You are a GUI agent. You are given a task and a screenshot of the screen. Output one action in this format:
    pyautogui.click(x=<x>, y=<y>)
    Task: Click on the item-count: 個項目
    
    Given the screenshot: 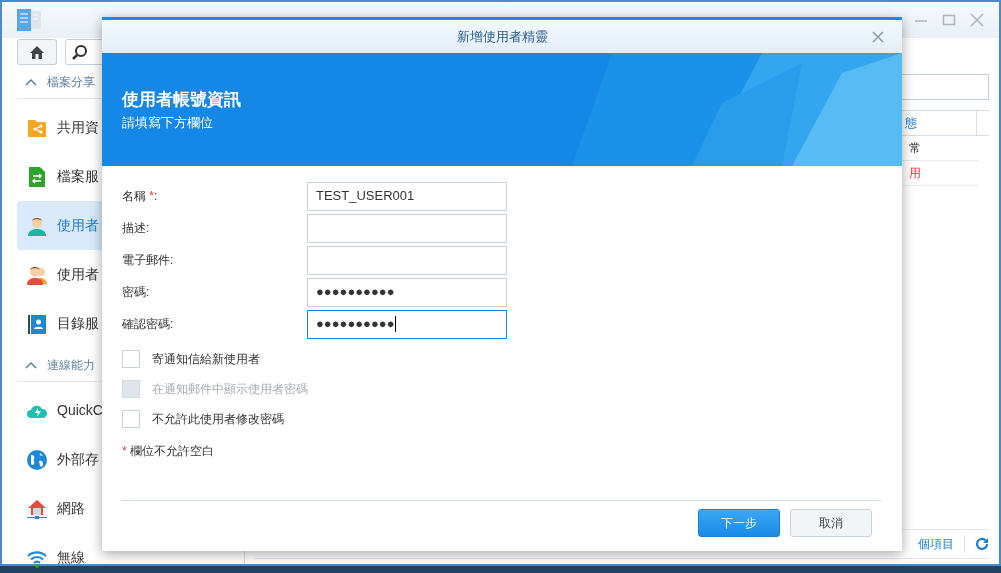 What is the action you would take?
    pyautogui.click(x=941, y=544)
    